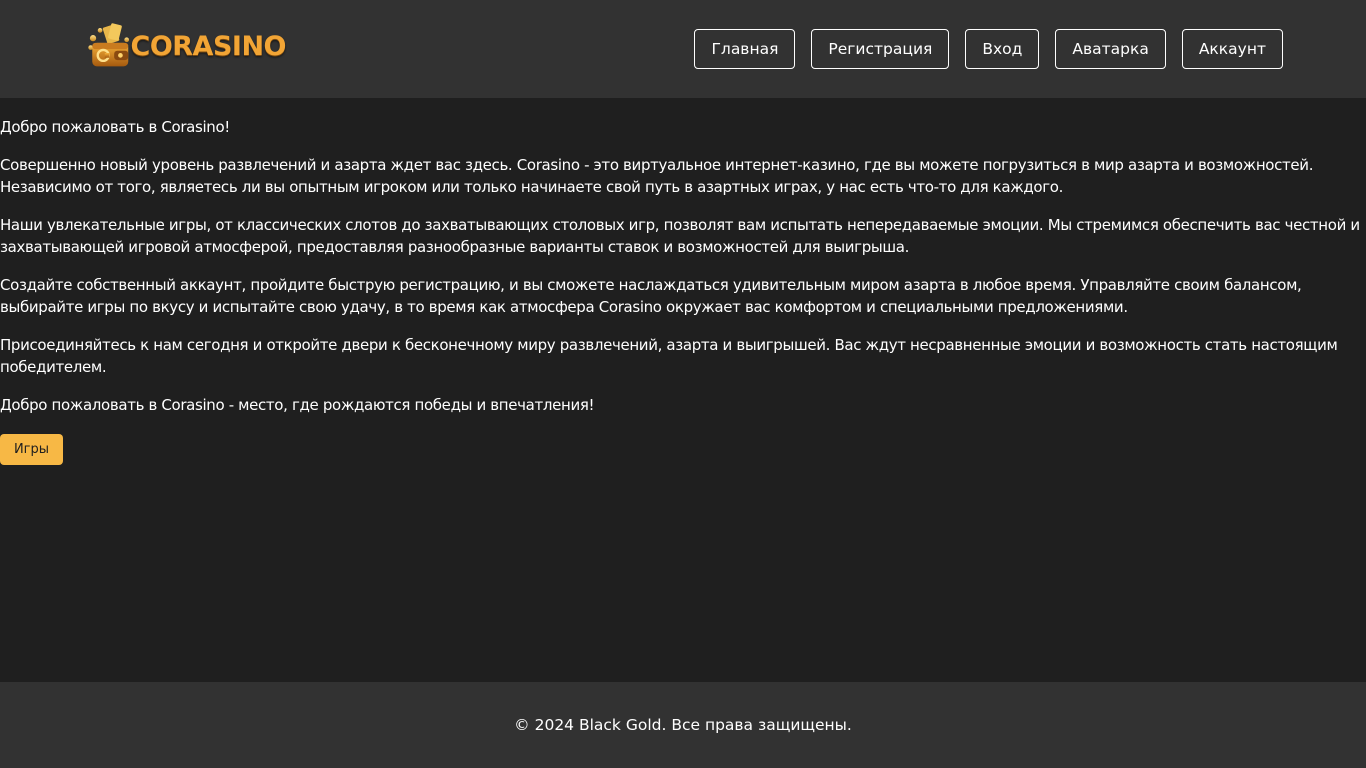 The width and height of the screenshot is (1366, 768). I want to click on games-button: Игры, so click(31, 449).